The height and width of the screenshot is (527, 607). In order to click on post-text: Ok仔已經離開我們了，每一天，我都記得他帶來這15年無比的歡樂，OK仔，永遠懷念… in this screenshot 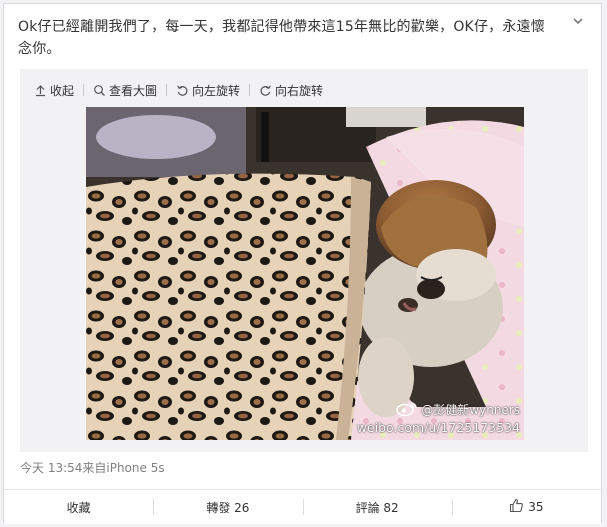, I will do `click(281, 38)`.